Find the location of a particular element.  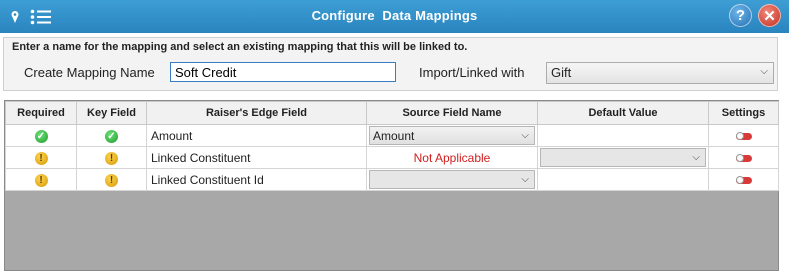

import-linked-value: Gift is located at coordinates (561, 72).